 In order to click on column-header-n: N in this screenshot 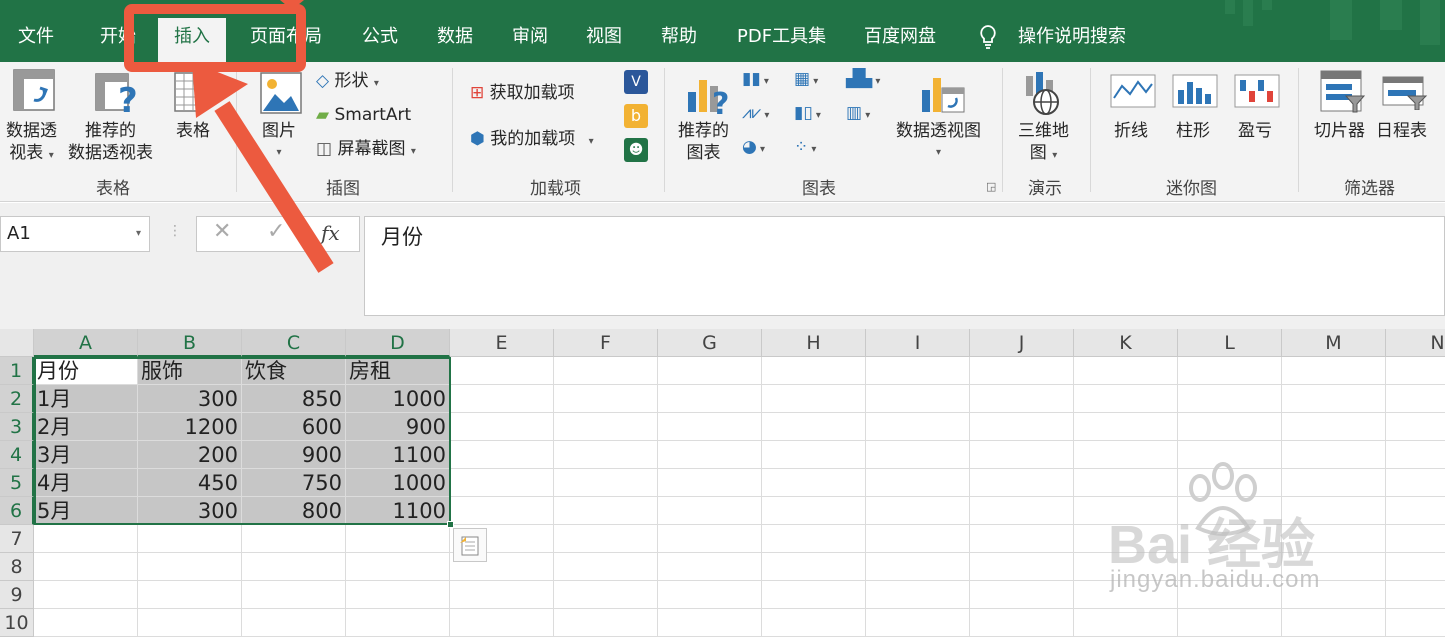, I will do `click(1415, 343)`.